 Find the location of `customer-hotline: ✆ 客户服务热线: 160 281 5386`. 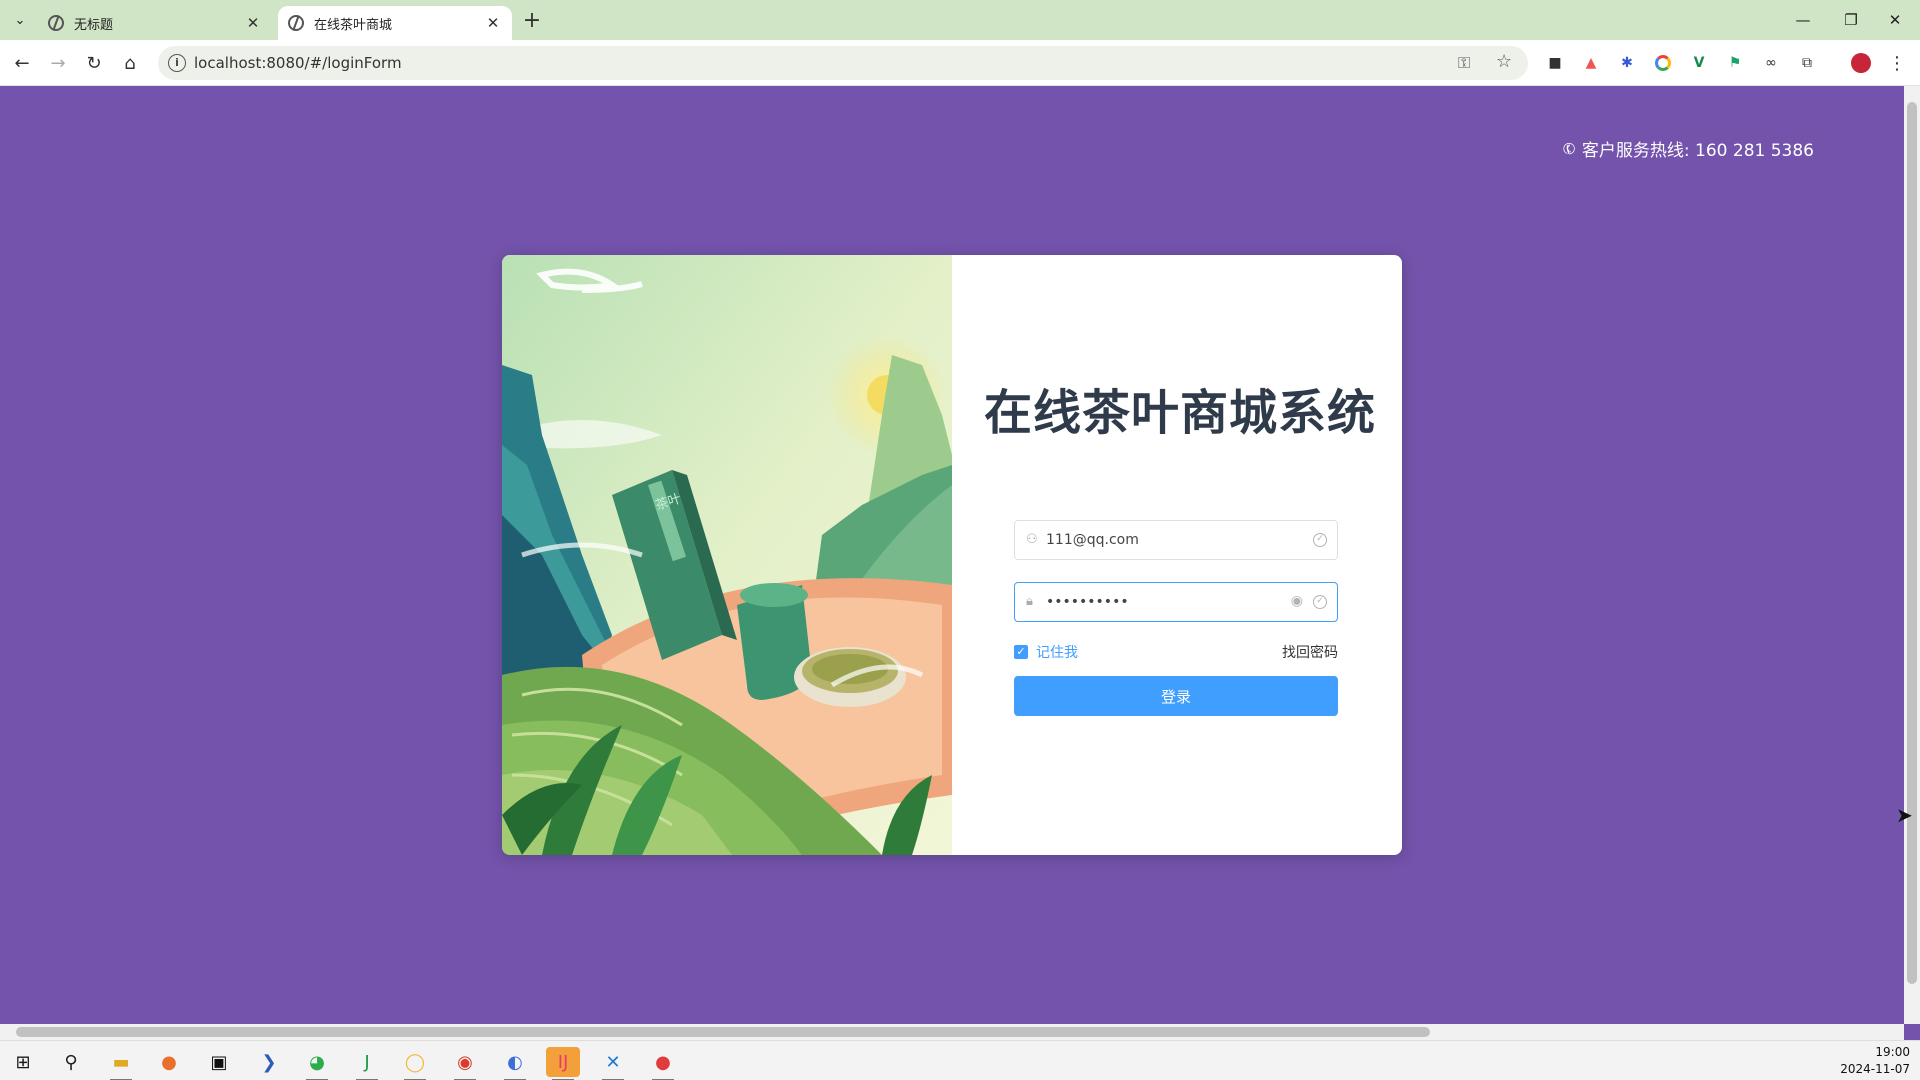

customer-hotline: ✆ 客户服务热线: 160 281 5386 is located at coordinates (1686, 148).